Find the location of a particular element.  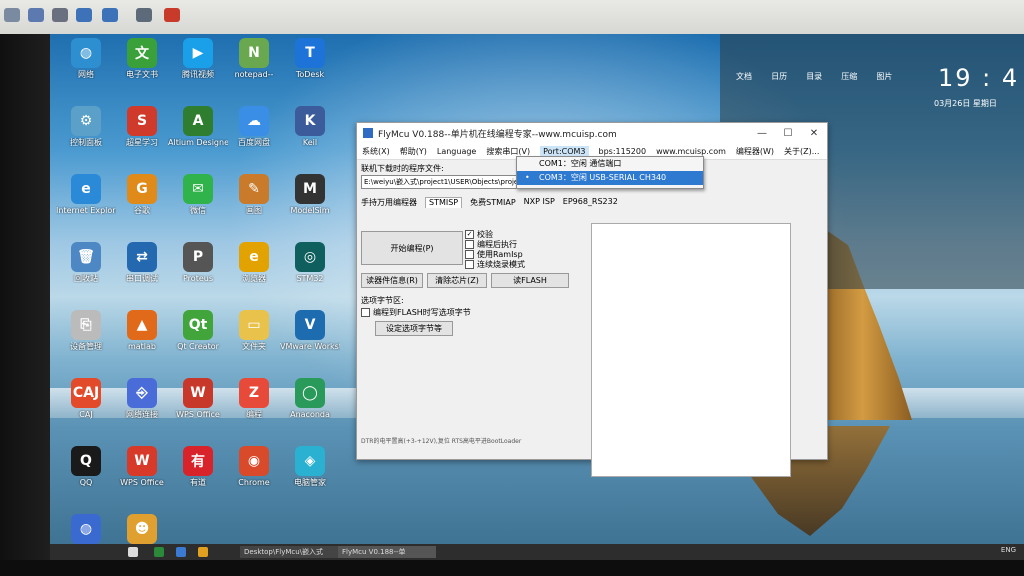

desktop-icon: Qt Qt Creator is located at coordinates (198, 330).